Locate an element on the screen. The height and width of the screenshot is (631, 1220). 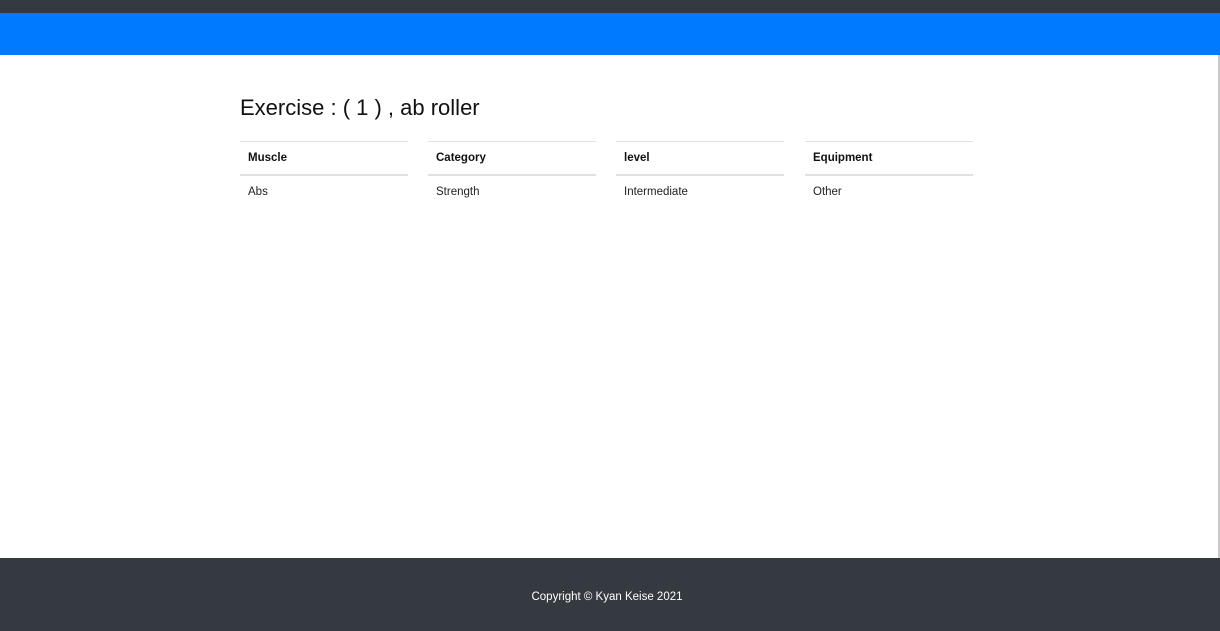
equipment-value: Other is located at coordinates (827, 192).